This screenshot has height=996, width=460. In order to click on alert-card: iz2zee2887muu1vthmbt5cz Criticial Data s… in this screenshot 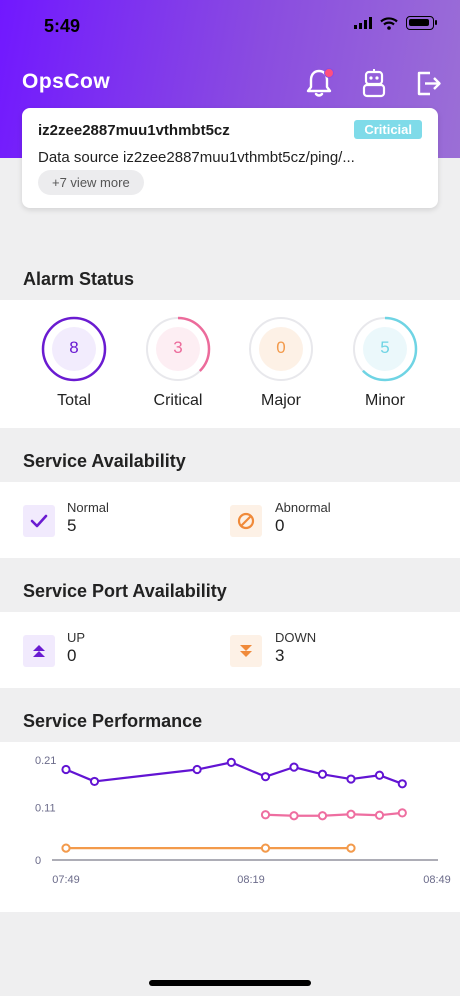, I will do `click(230, 158)`.